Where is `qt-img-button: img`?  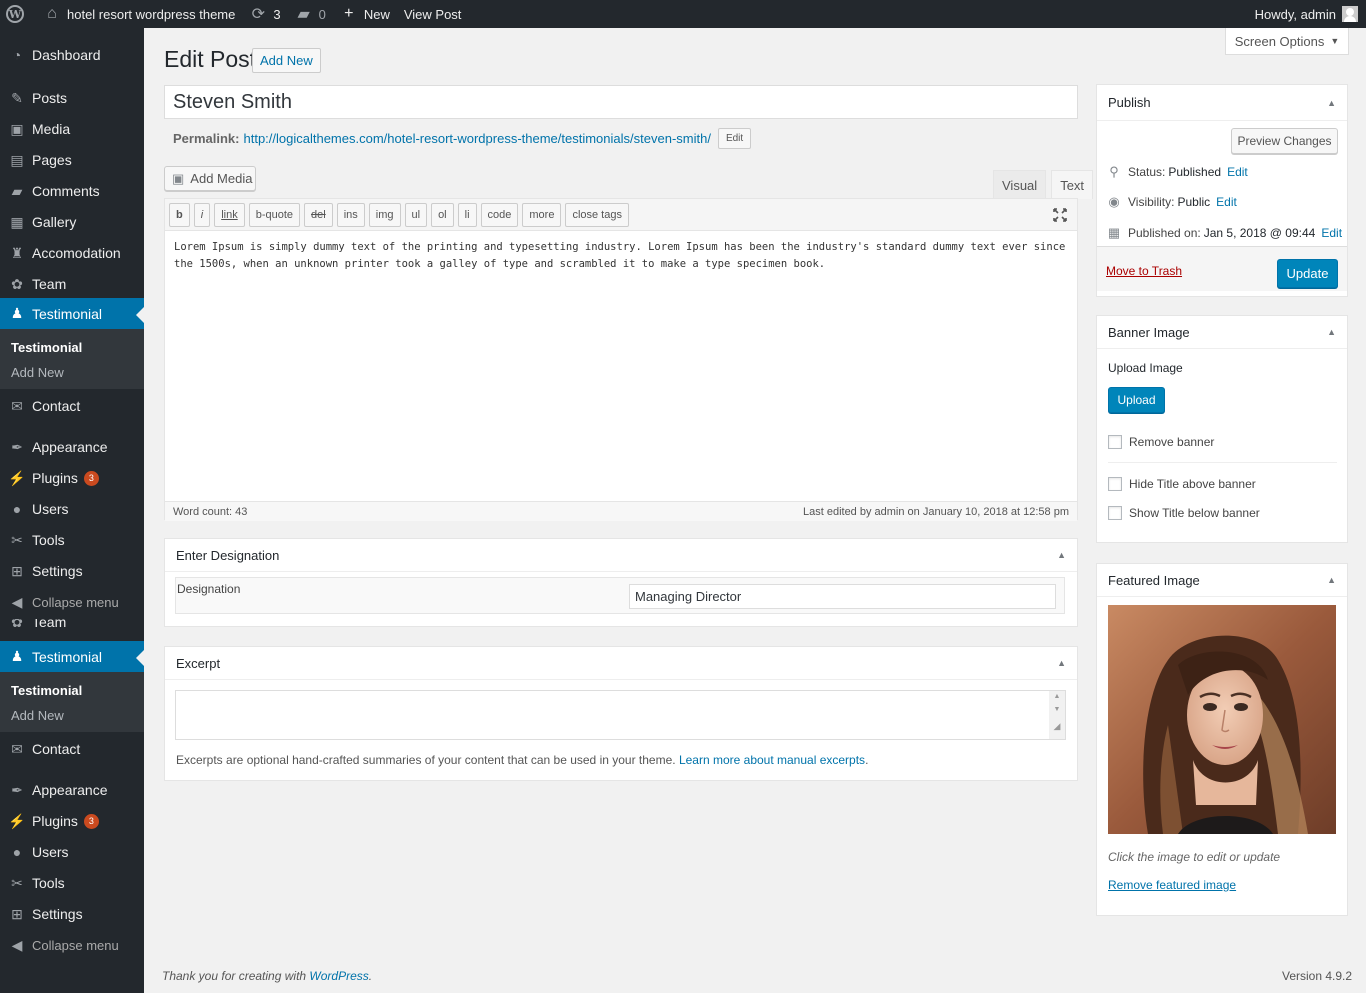 qt-img-button: img is located at coordinates (384, 214).